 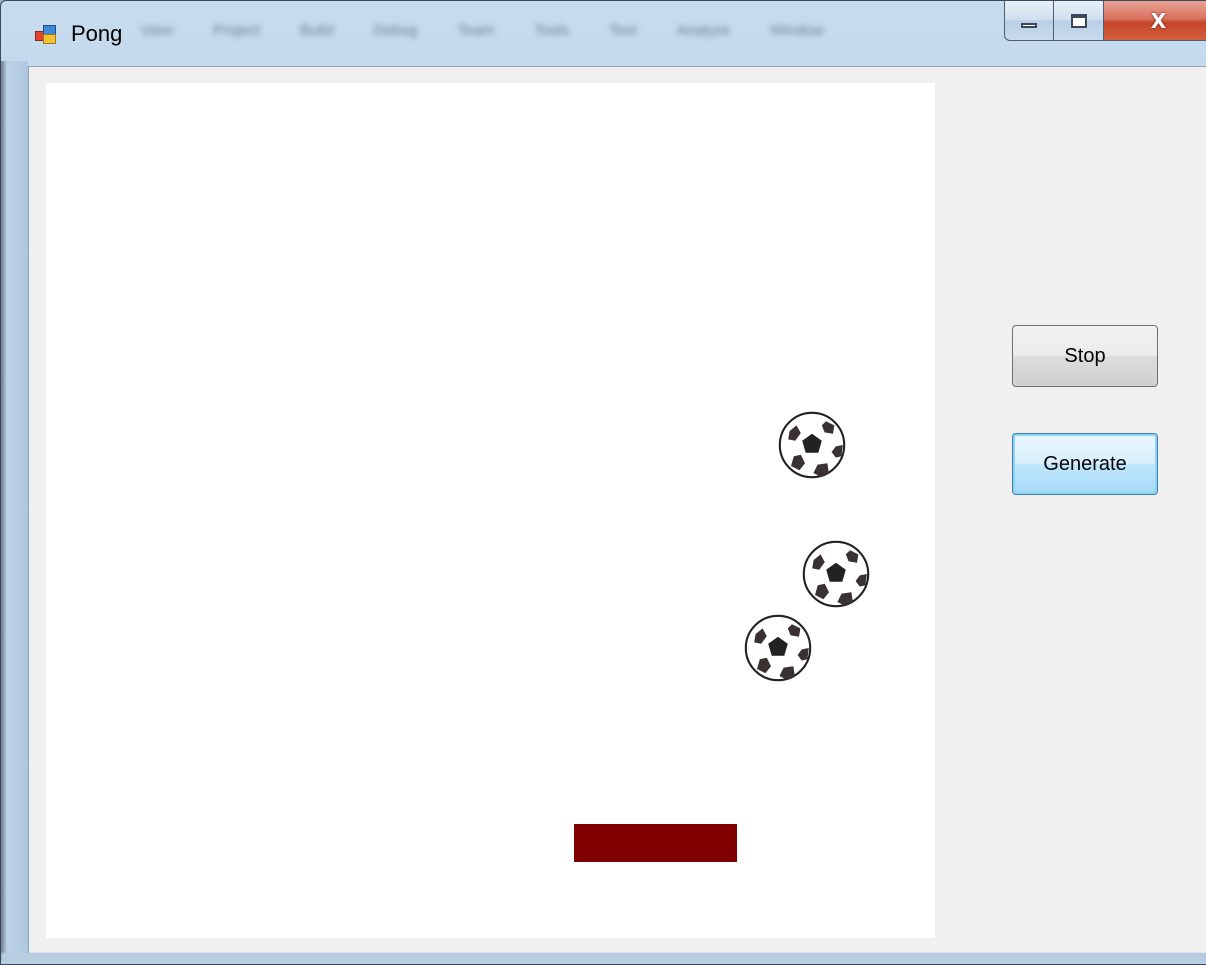 I want to click on stop-button: Stop, so click(x=1085, y=356).